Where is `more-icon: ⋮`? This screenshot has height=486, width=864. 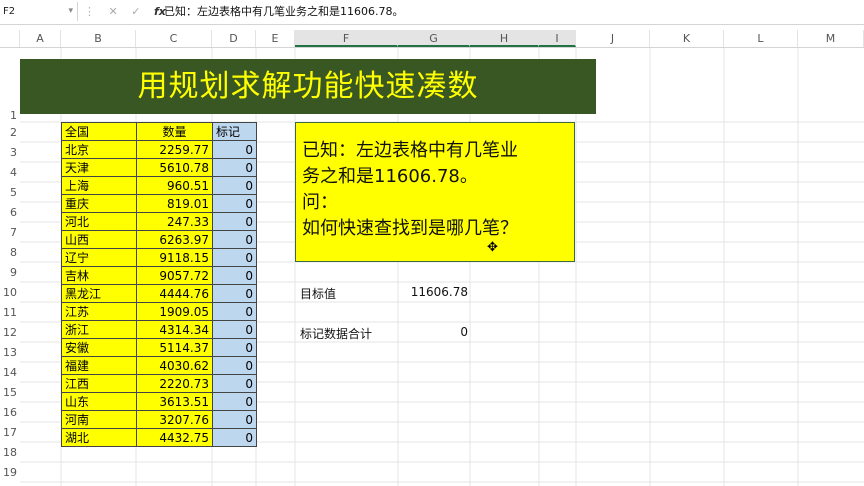
more-icon: ⋮ is located at coordinates (89, 11).